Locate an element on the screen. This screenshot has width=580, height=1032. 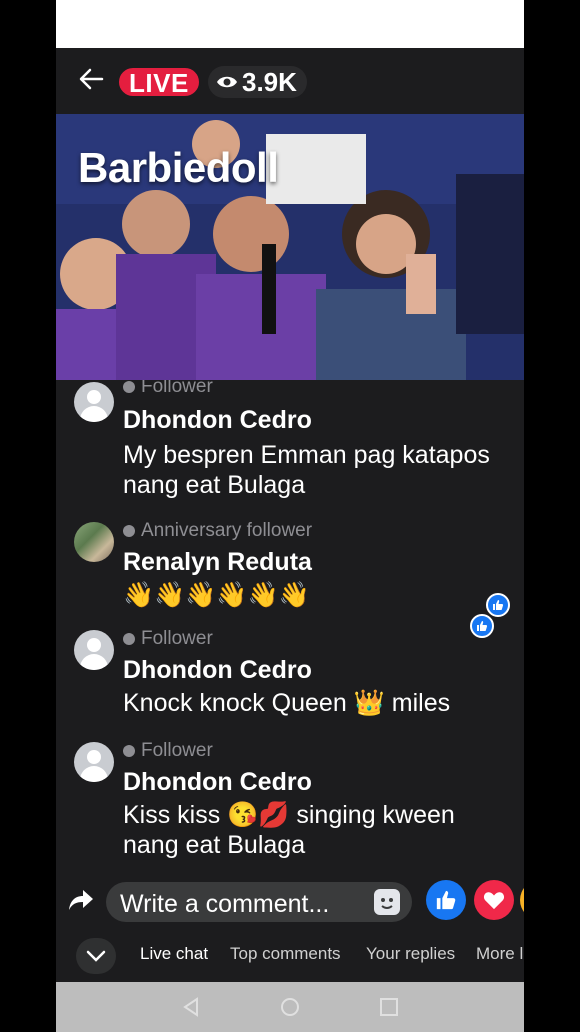
home-nav-icon is located at coordinates (290, 1007).